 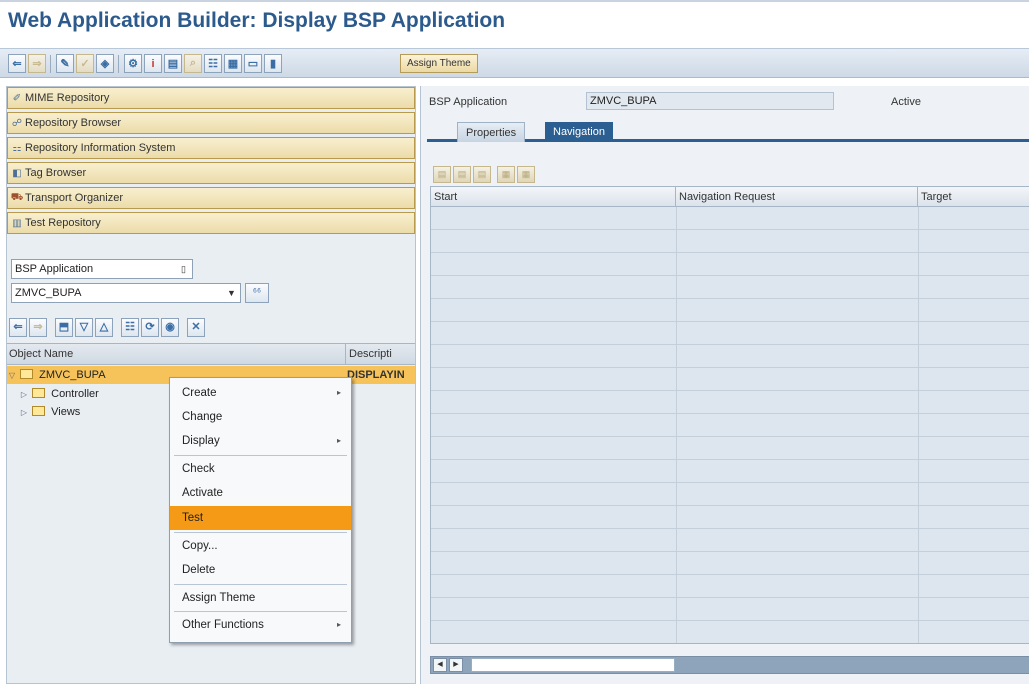 What do you see at coordinates (579, 132) in the screenshot?
I see `tab-navigation: Navigation` at bounding box center [579, 132].